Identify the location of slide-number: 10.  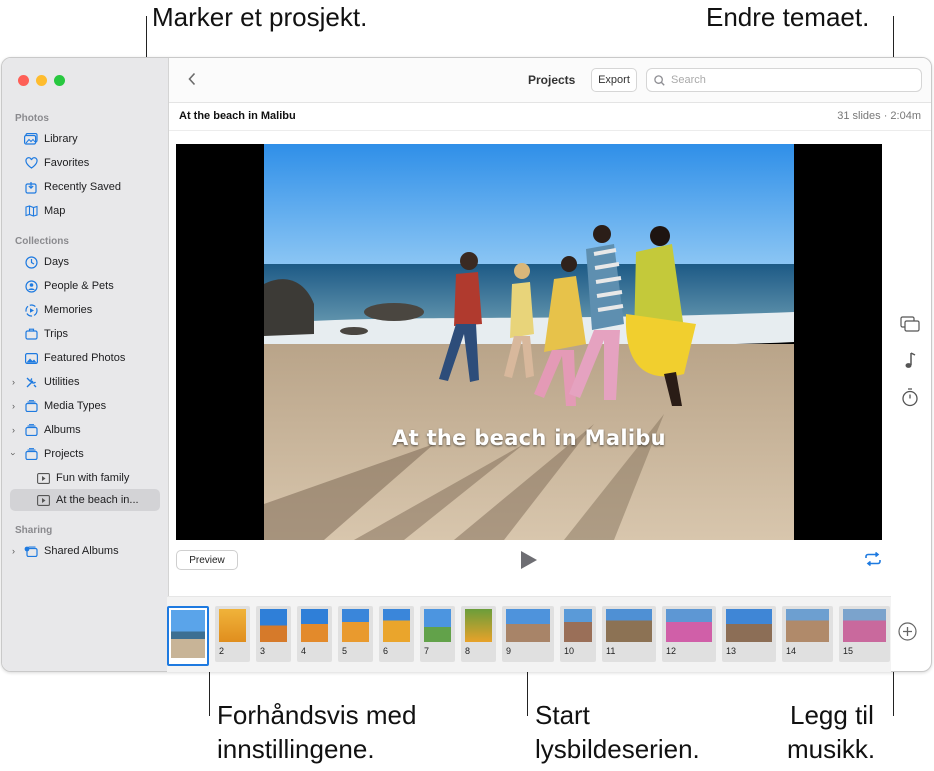
(569, 651).